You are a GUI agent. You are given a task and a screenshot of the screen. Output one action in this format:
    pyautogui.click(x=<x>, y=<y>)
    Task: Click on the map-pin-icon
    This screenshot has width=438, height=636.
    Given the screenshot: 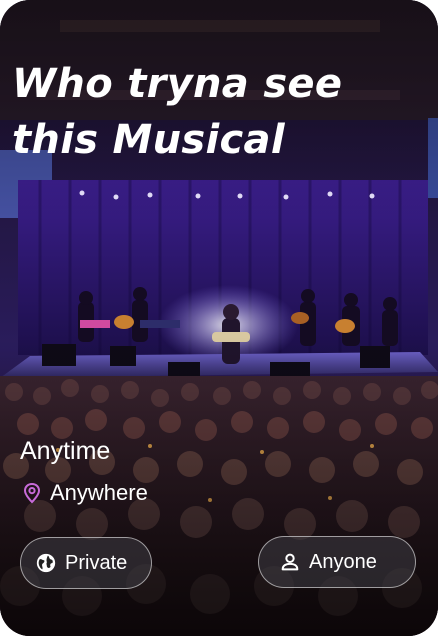 What is the action you would take?
    pyautogui.click(x=32, y=493)
    